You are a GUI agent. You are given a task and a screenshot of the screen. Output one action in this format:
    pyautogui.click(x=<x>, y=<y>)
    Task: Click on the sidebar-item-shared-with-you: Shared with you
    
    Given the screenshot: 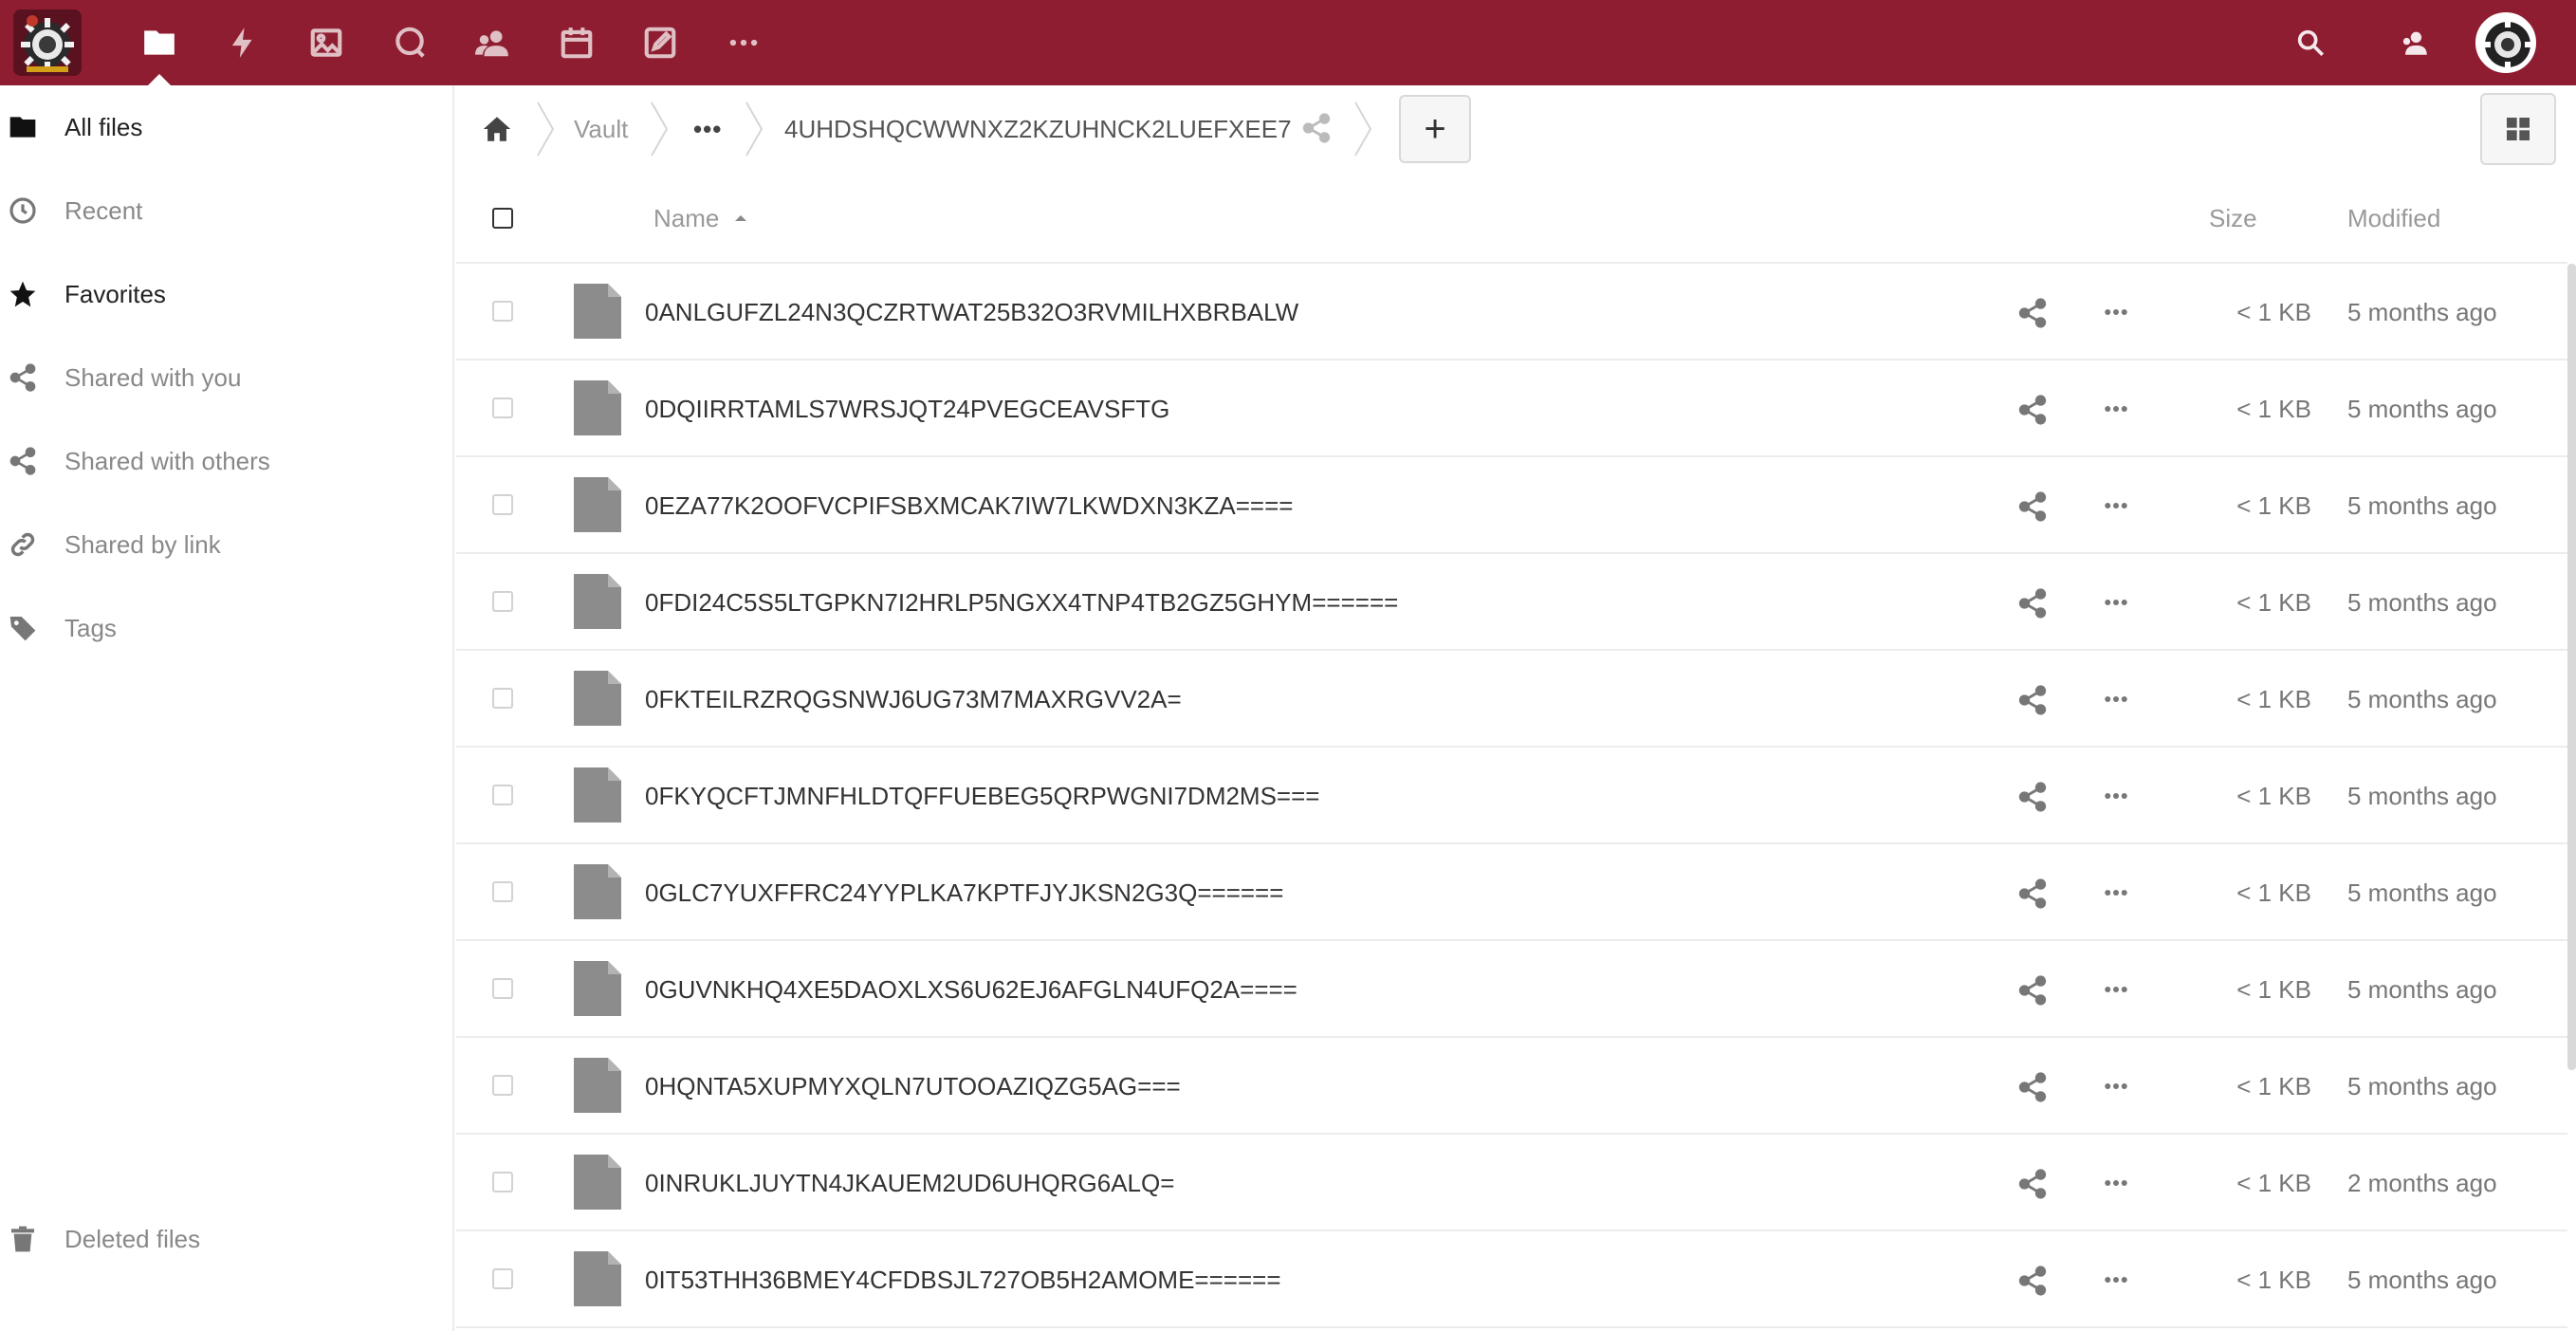 What is the action you would take?
    pyautogui.click(x=227, y=377)
    